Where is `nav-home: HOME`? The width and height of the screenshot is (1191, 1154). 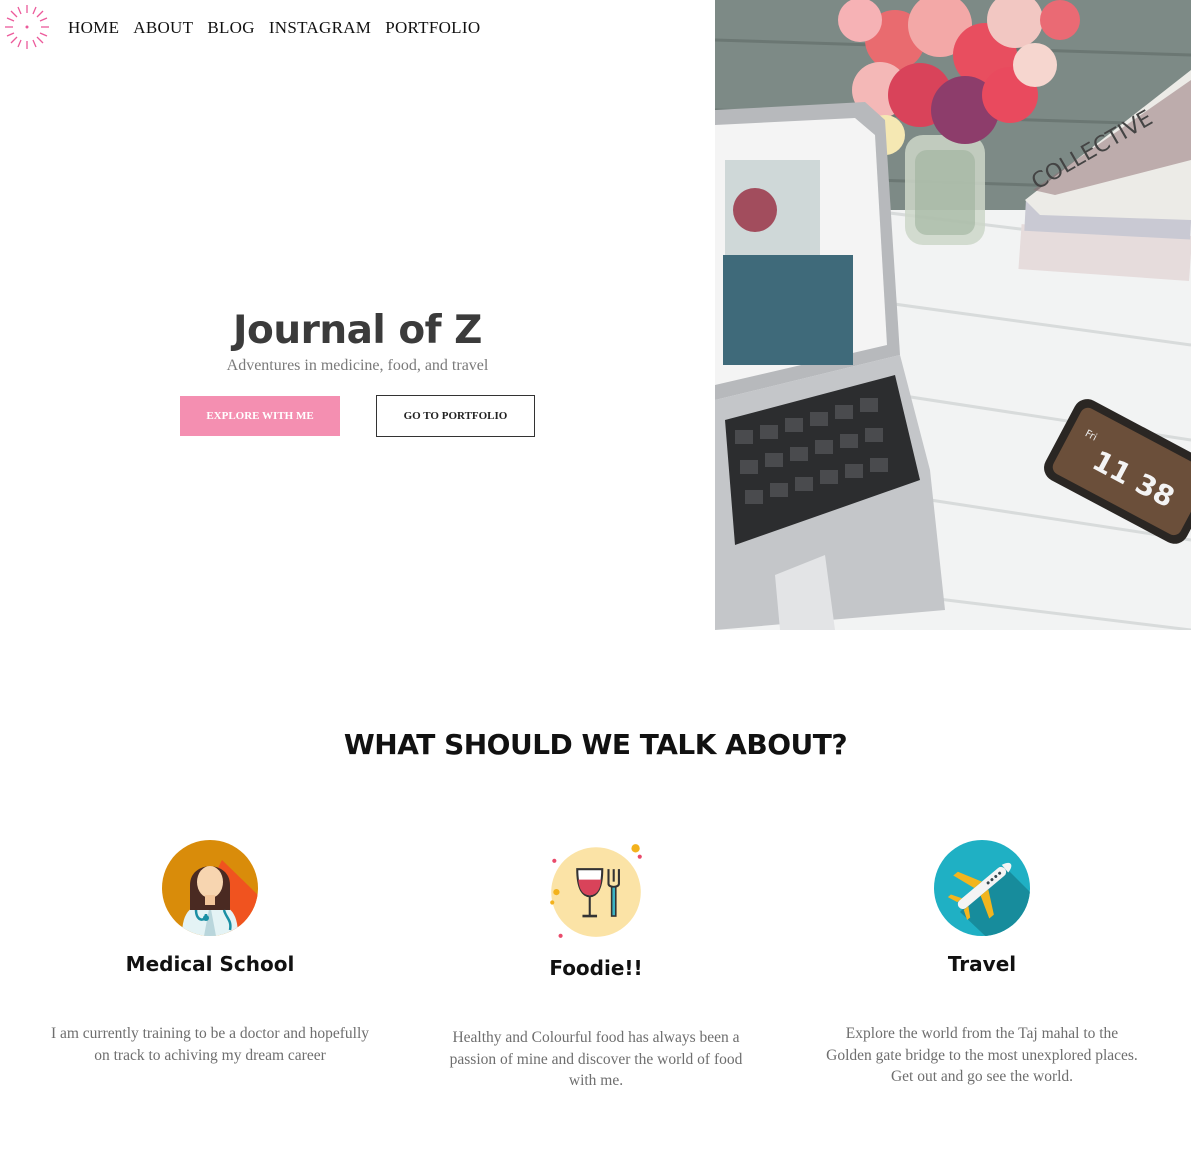 nav-home: HOME is located at coordinates (93, 28).